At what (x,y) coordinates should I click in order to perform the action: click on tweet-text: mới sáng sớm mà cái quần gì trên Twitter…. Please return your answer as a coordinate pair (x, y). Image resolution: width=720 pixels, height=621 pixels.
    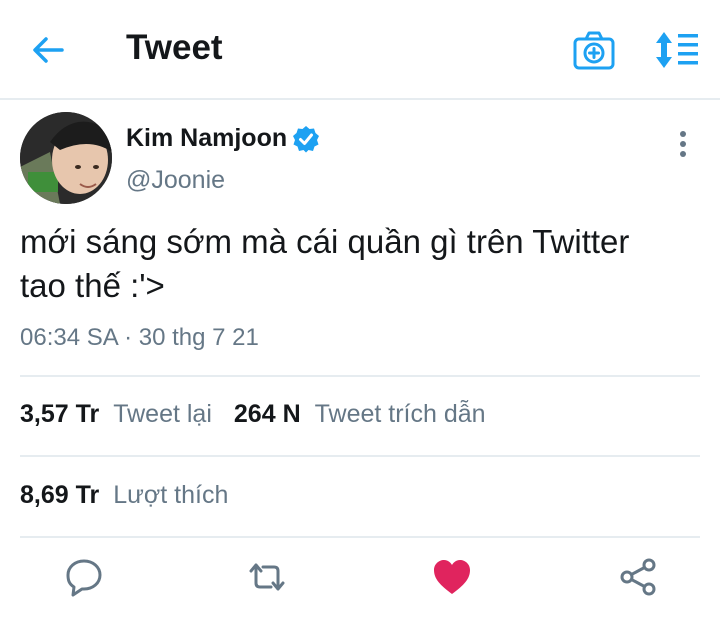
    Looking at the image, I should click on (360, 264).